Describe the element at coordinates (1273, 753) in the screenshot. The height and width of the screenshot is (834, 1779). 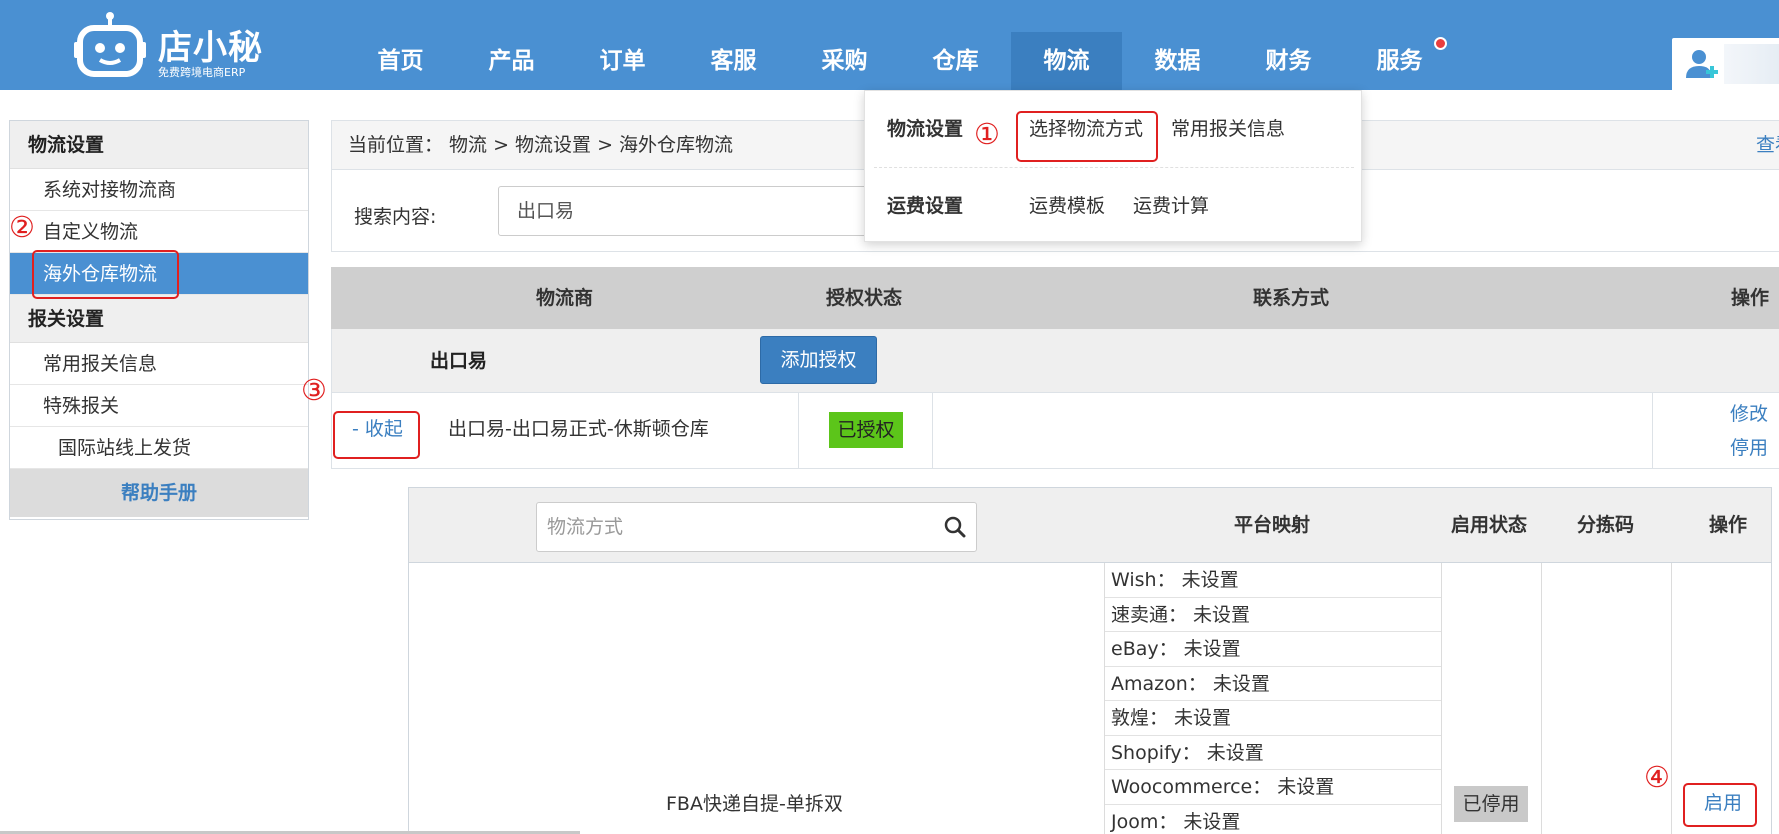
I see `list-item: Shopify： 未设置` at that location.